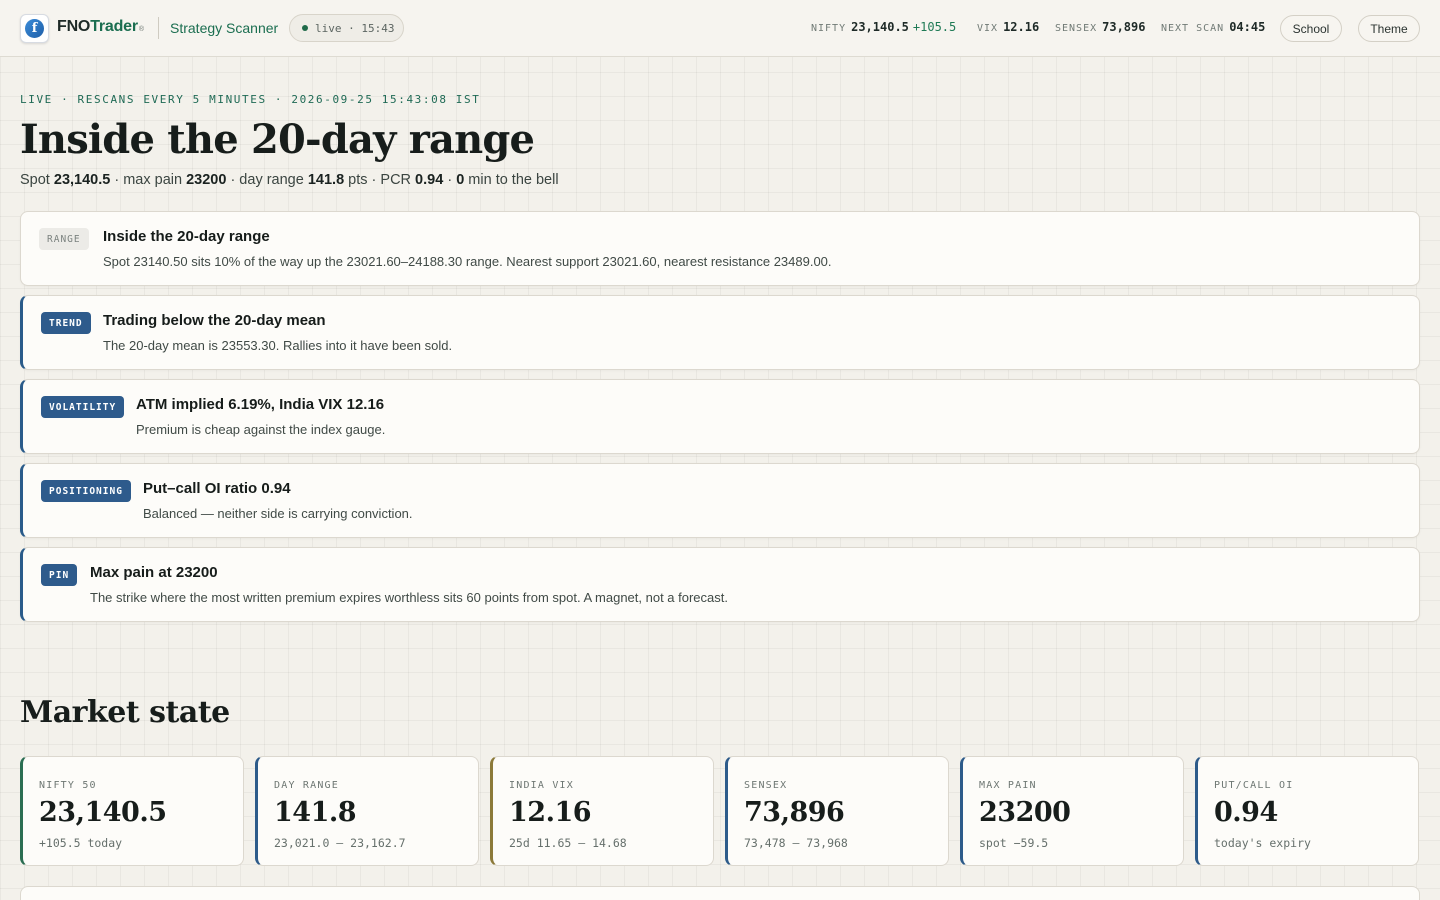 This screenshot has height=900, width=1440. What do you see at coordinates (796, 843) in the screenshot?
I see `stat-note: 73,478 – 73,968` at bounding box center [796, 843].